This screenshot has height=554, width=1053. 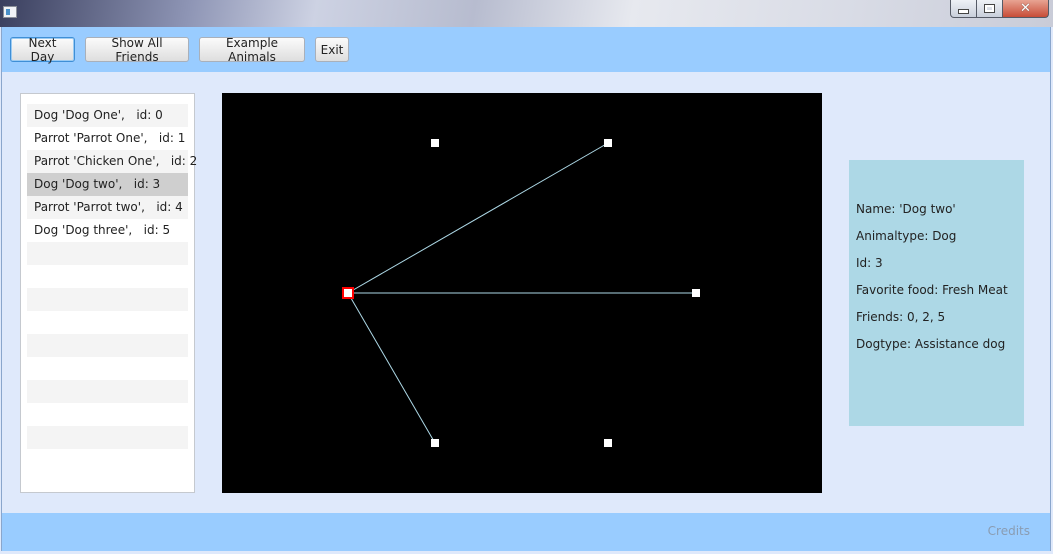 I want to click on minimize-icon, so click(x=963, y=11).